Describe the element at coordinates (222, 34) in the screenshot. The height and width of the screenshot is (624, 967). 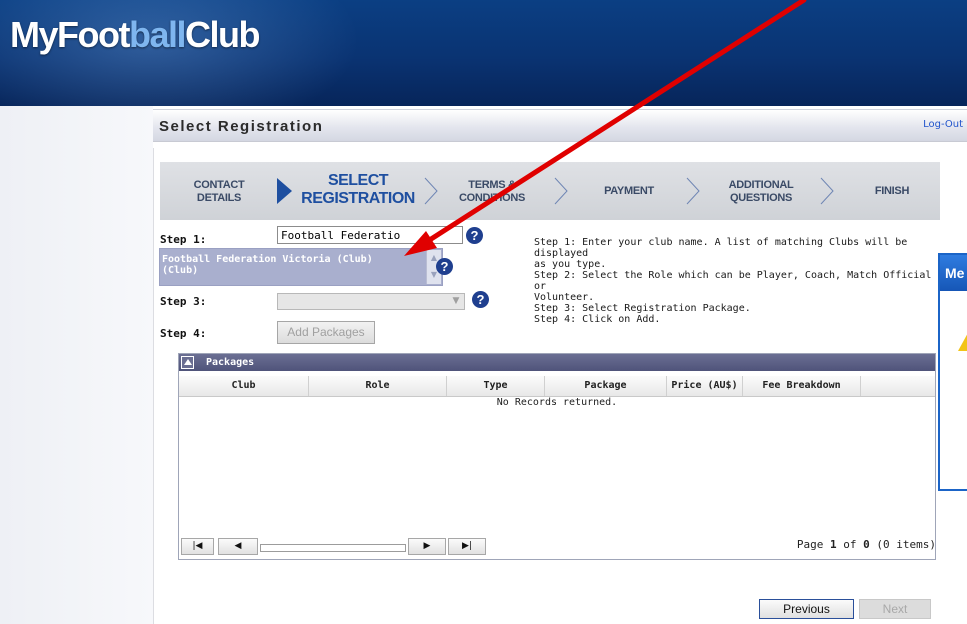
I see `logo-part-3: Club` at that location.